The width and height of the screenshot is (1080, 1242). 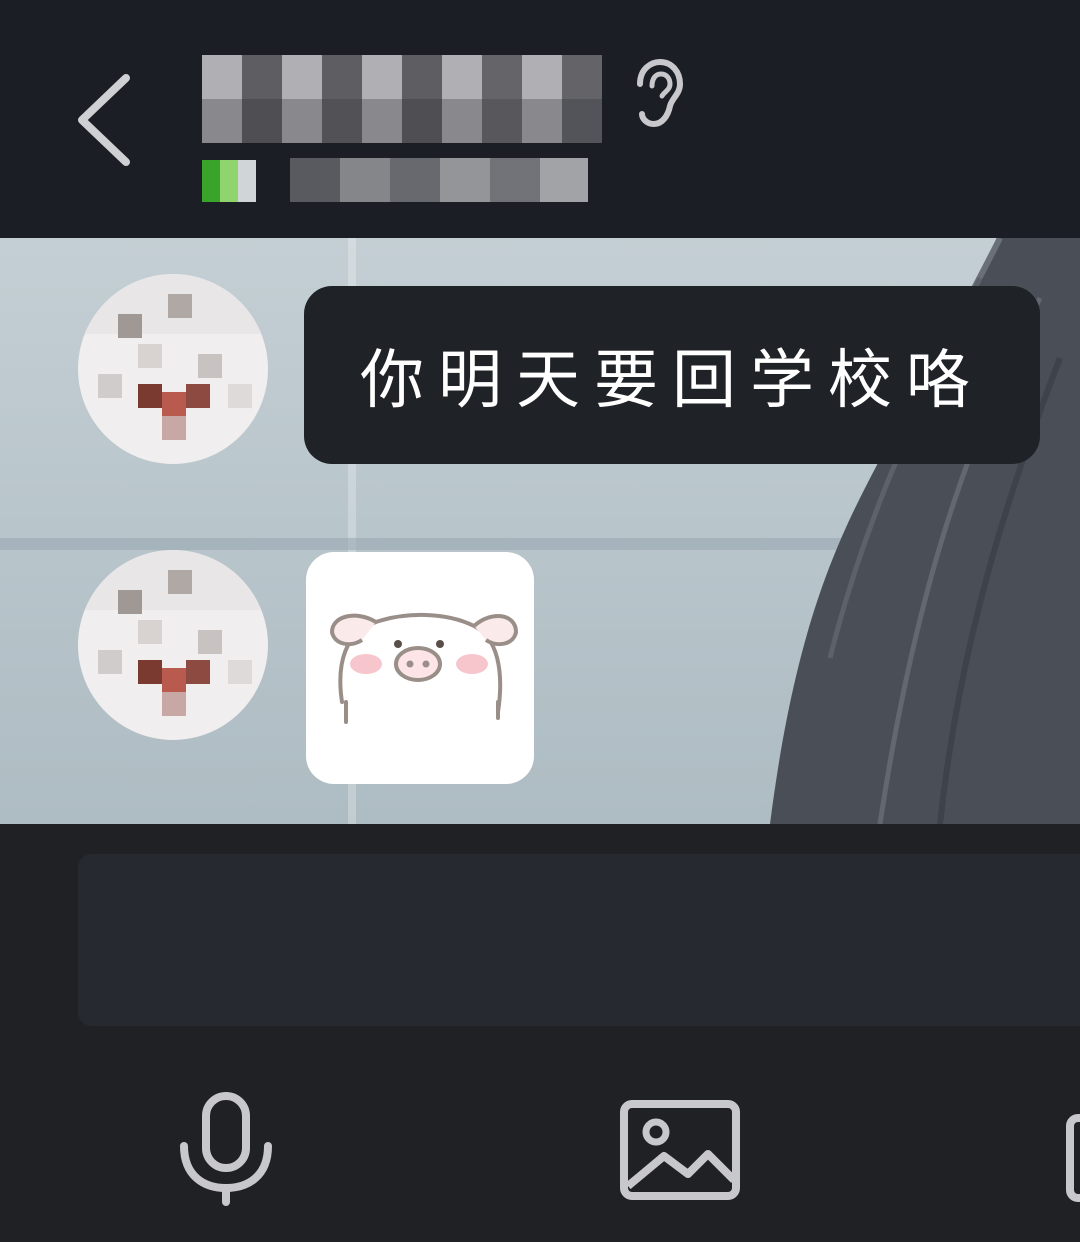 I want to click on sticker-message, so click(x=420, y=668).